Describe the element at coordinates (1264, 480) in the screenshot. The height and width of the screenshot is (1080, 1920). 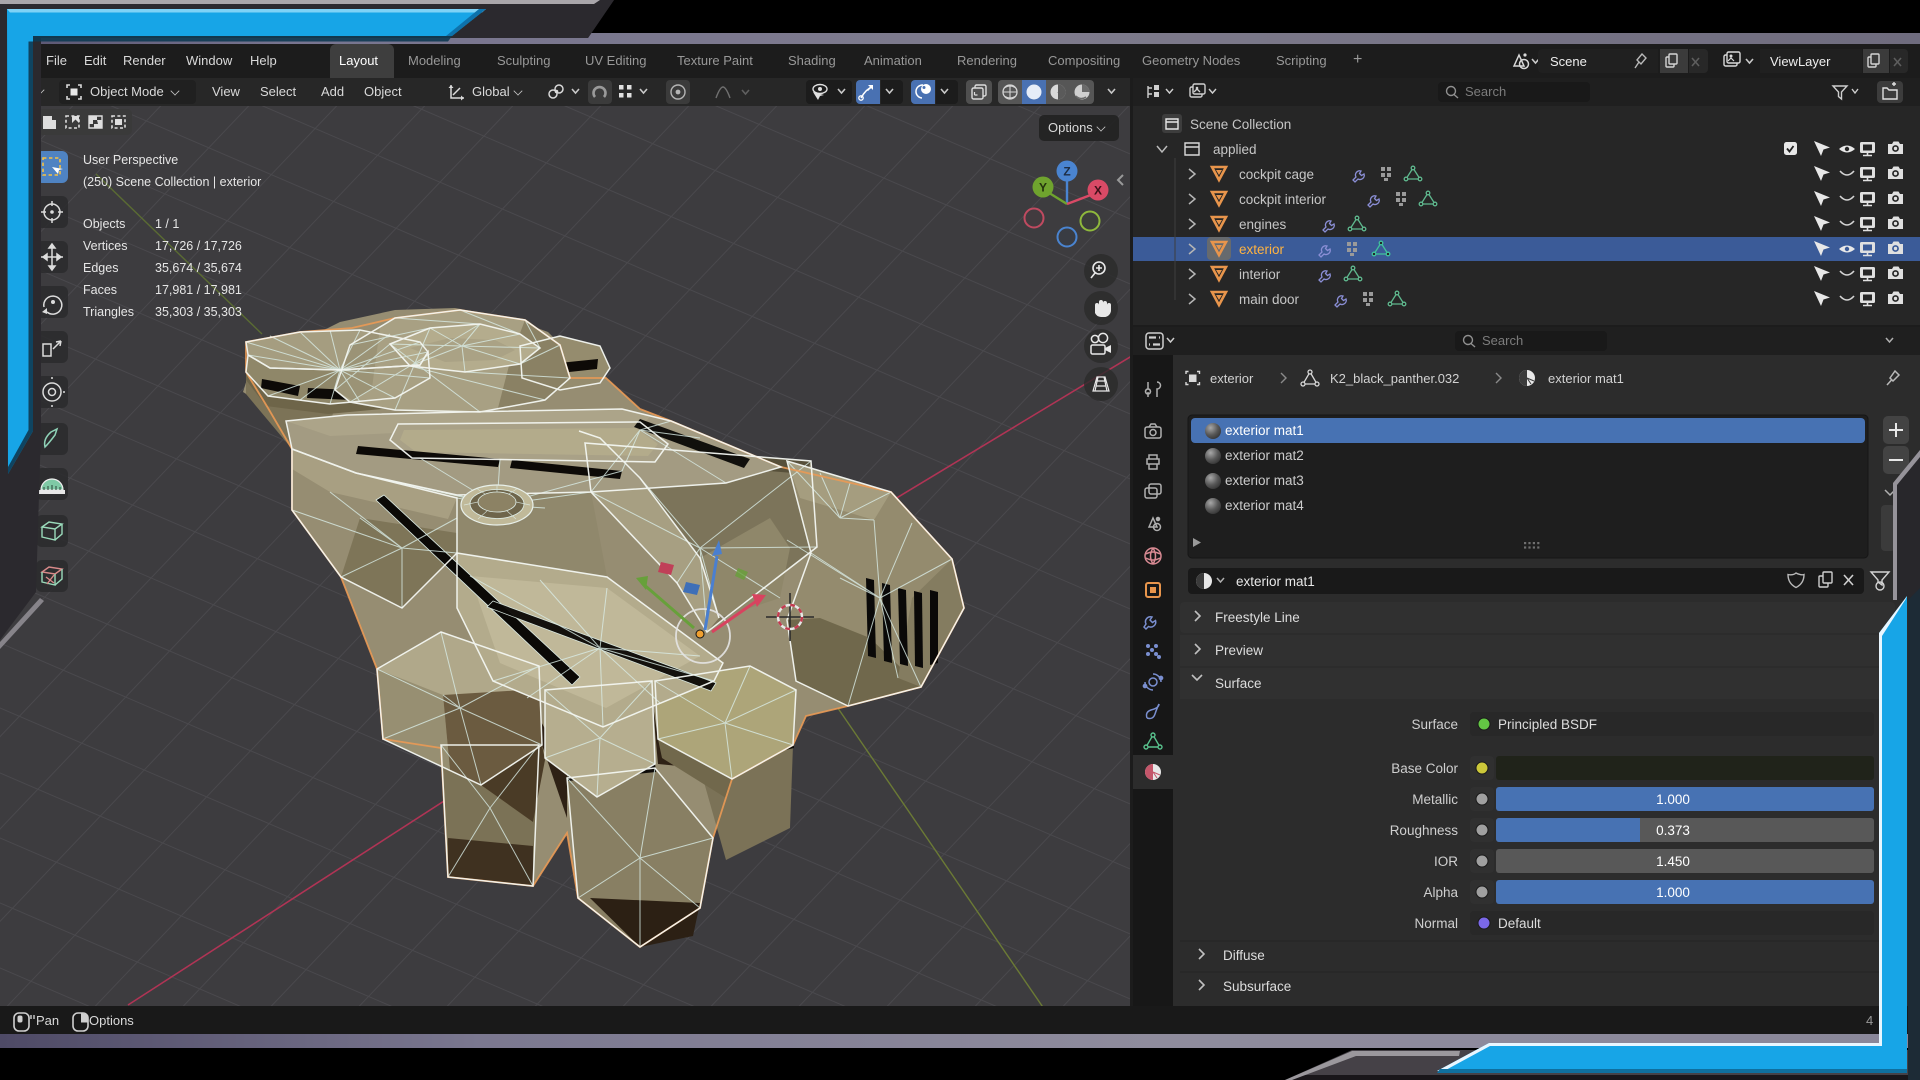
I see `svg-text: exterior mat3` at that location.